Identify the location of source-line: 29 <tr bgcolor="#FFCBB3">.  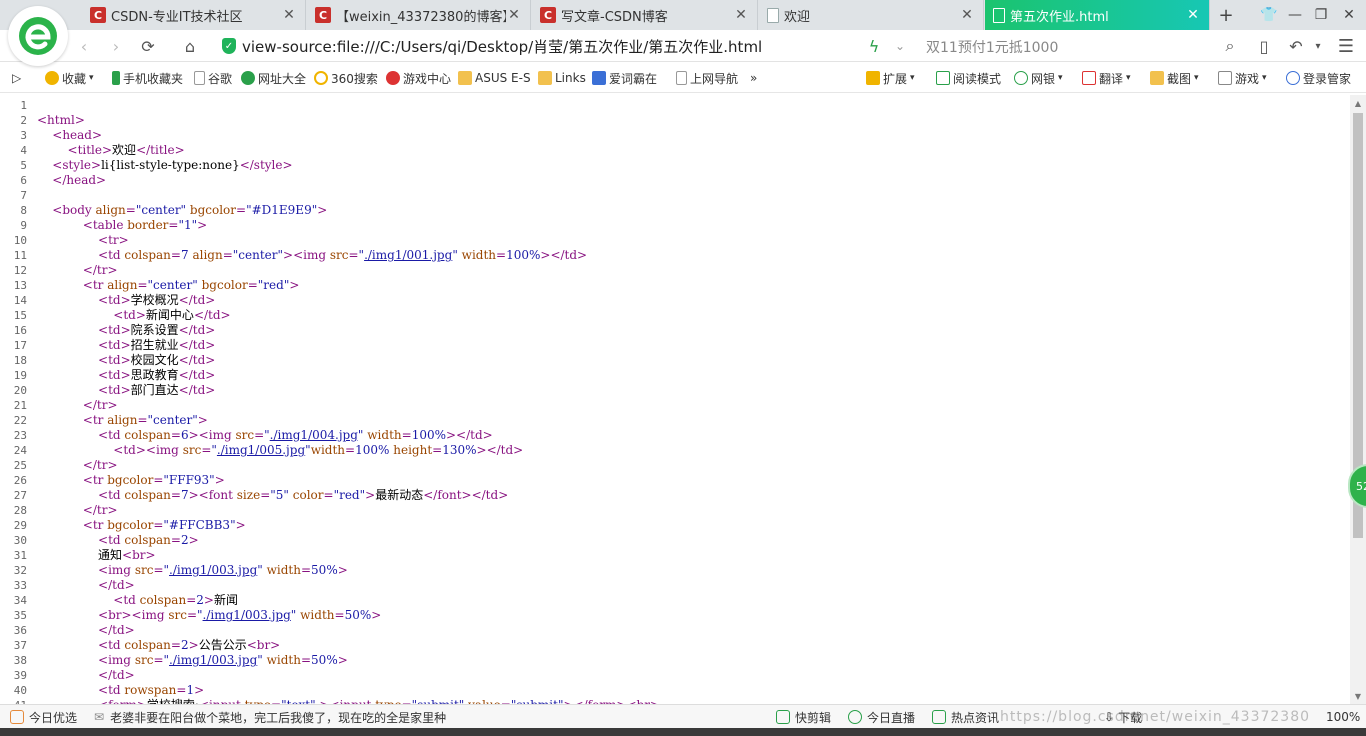
(675, 525).